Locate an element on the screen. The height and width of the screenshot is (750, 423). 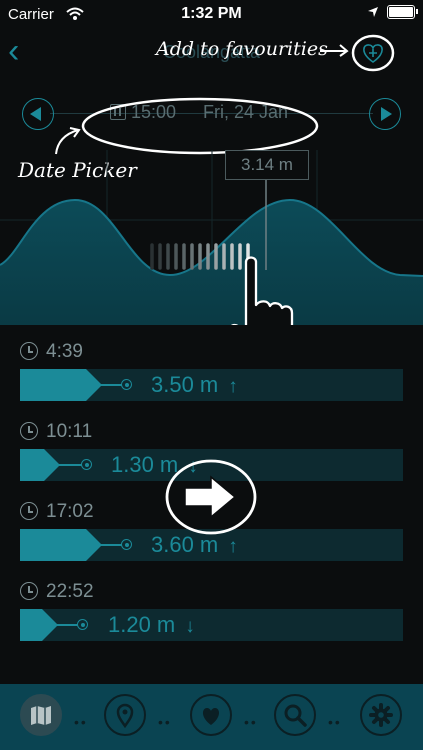
tide-row: 4:39 3.50 m ↑ is located at coordinates (211, 375).